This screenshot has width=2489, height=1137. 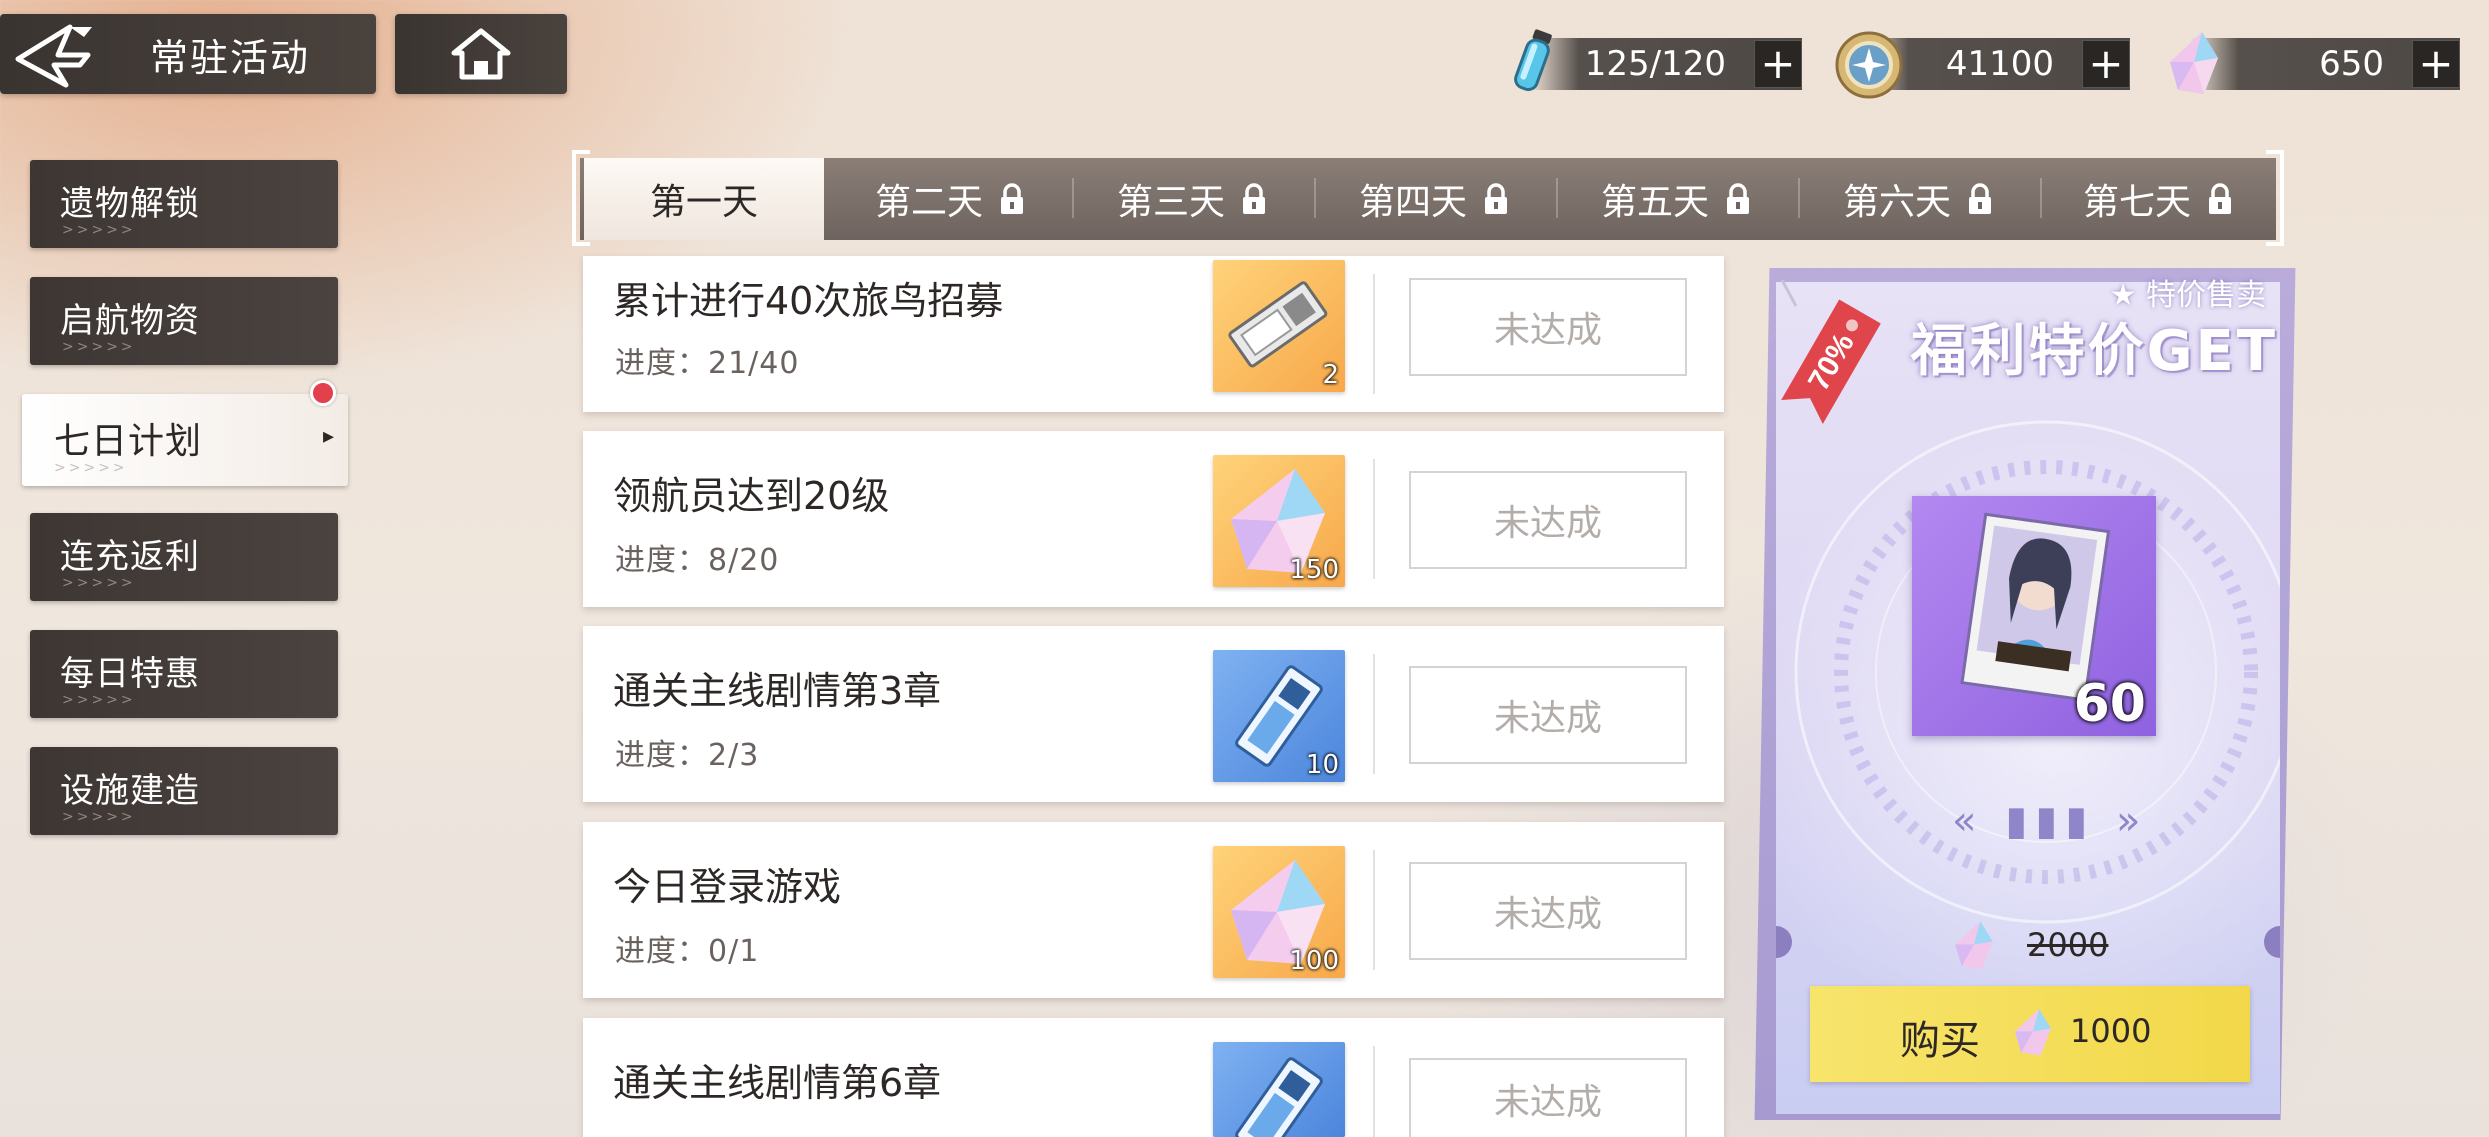 I want to click on buy-label: 购买, so click(x=1940, y=1041).